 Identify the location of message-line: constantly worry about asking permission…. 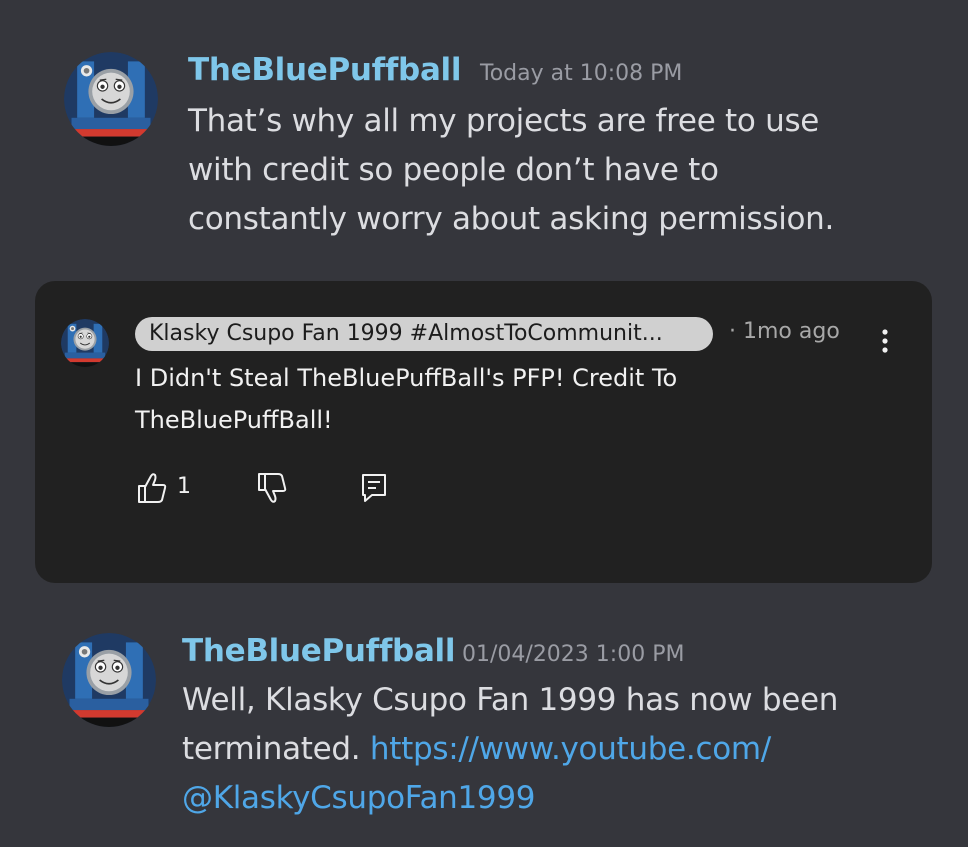
(511, 219).